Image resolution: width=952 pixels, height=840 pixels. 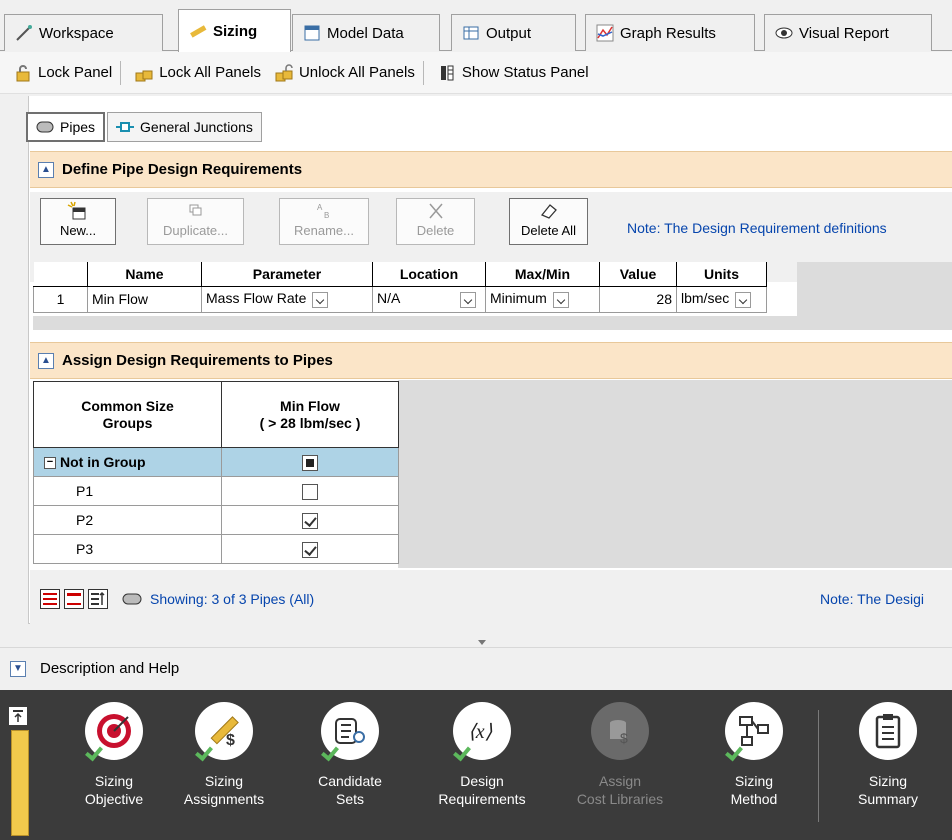 I want to click on pipe-junction-subtabs: Pipes General Junctions, so click(x=145, y=127).